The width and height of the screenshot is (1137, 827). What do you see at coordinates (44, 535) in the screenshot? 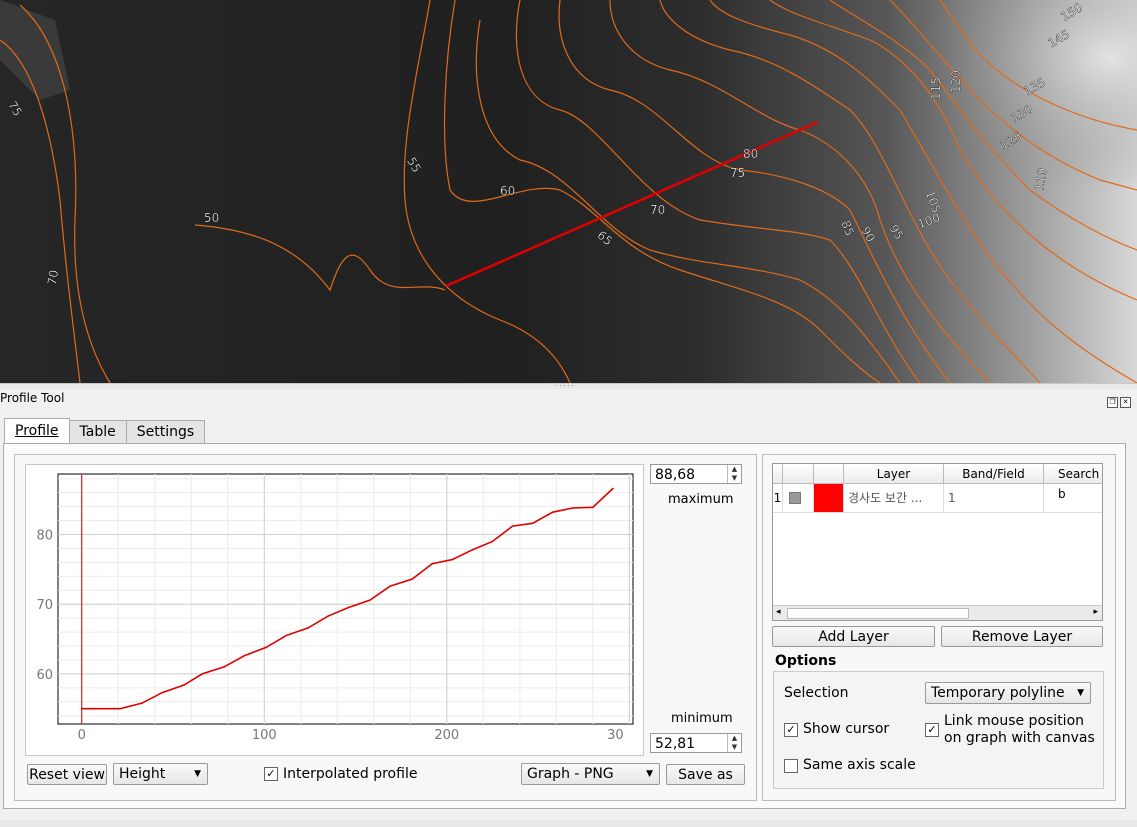
I see `y-tick-label: 80` at bounding box center [44, 535].